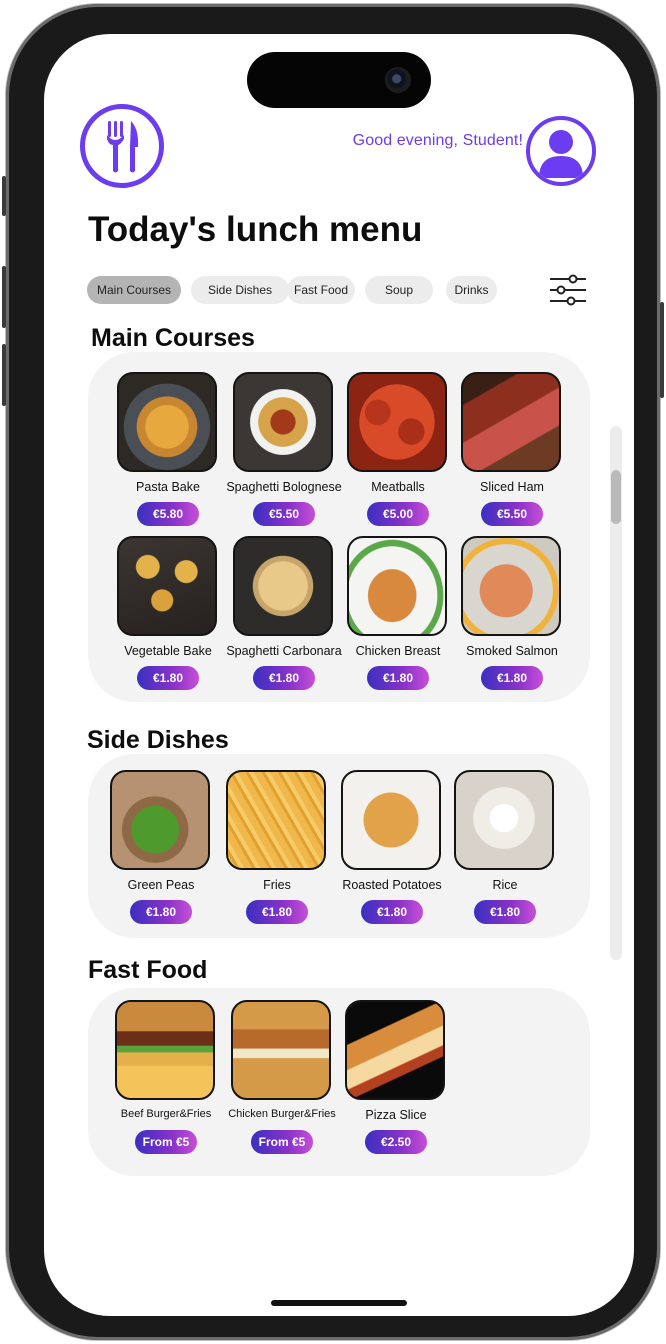 This screenshot has height=1344, width=666. I want to click on user-icon, so click(561, 151).